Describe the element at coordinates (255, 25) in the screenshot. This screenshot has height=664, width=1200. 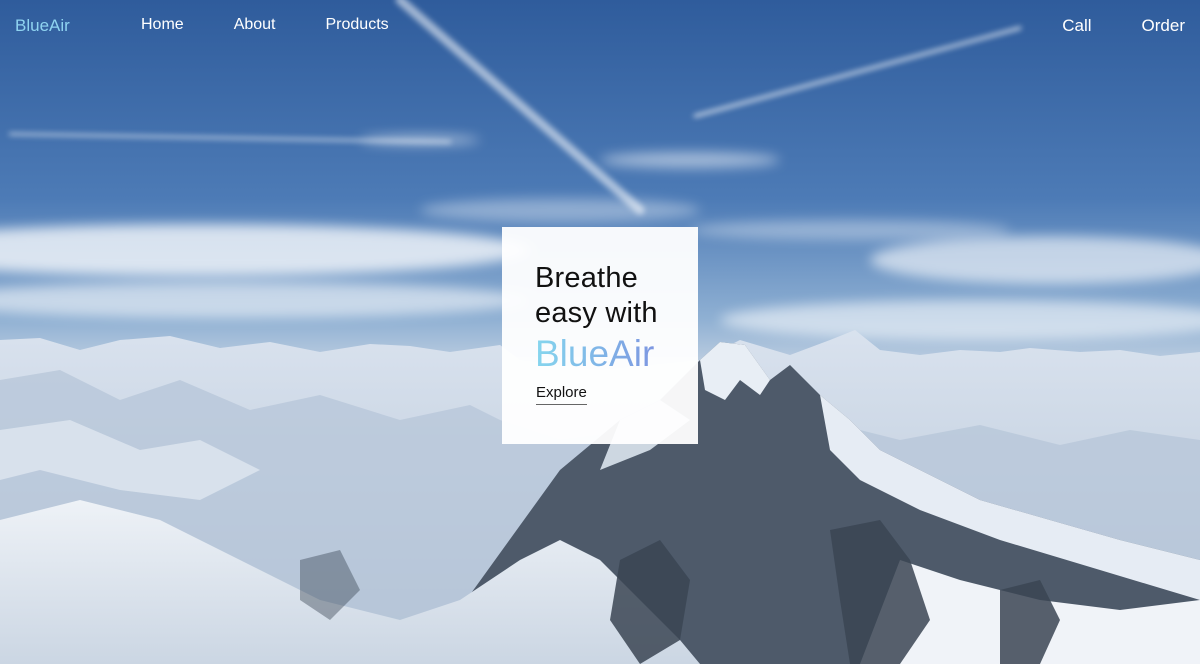
I see `nav-about-link: About` at that location.